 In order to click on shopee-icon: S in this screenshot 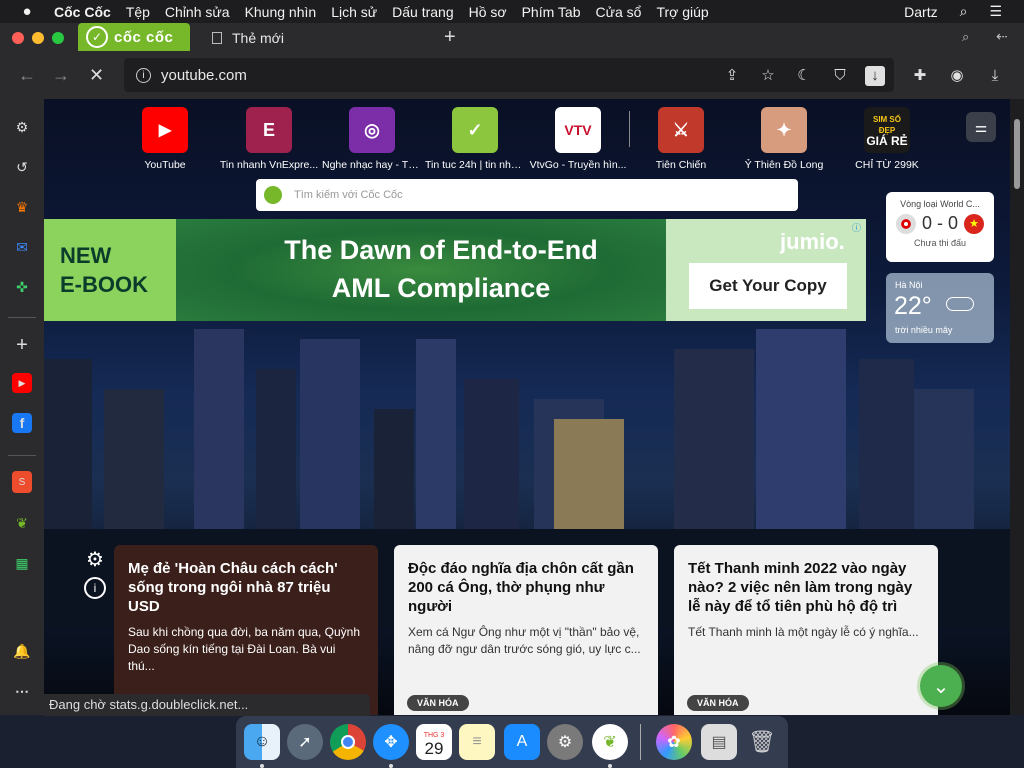, I will do `click(22, 482)`.